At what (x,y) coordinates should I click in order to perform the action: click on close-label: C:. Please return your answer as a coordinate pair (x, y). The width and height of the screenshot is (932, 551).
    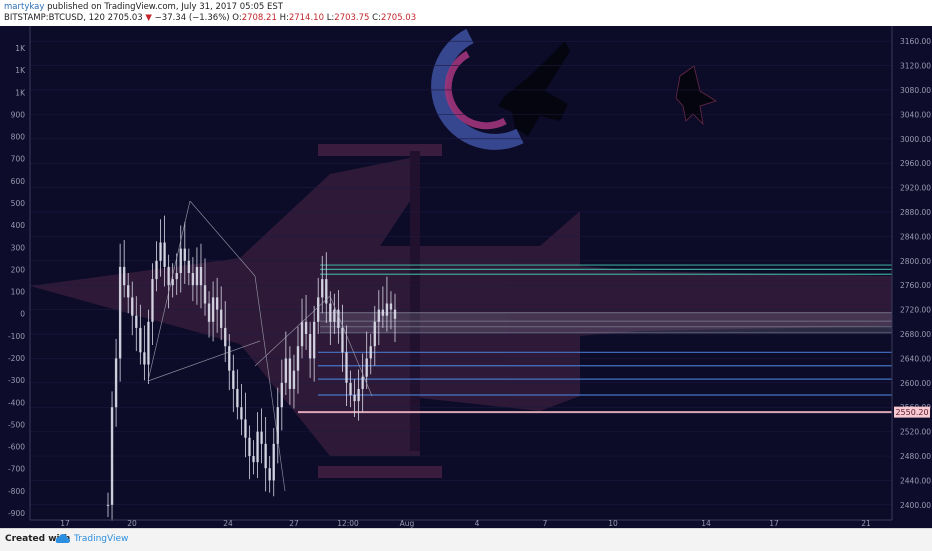
    Looking at the image, I should click on (376, 18).